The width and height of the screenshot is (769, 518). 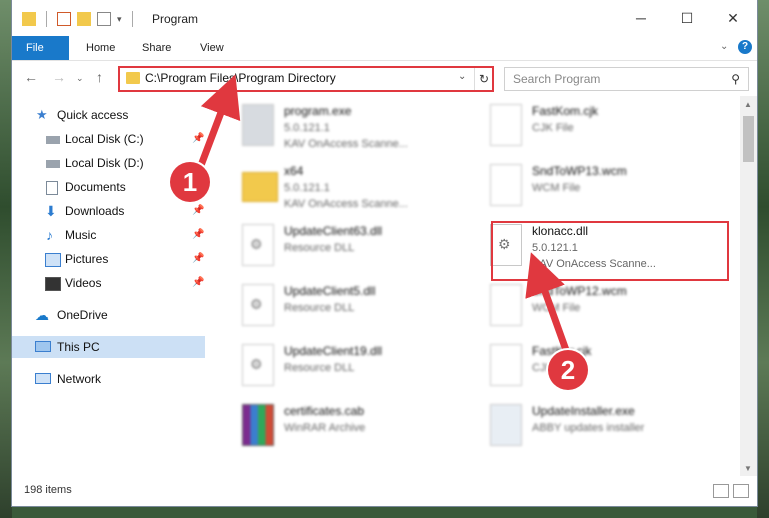 What do you see at coordinates (104, 163) in the screenshot?
I see `sidebar-item-label: Local Disk (D:)` at bounding box center [104, 163].